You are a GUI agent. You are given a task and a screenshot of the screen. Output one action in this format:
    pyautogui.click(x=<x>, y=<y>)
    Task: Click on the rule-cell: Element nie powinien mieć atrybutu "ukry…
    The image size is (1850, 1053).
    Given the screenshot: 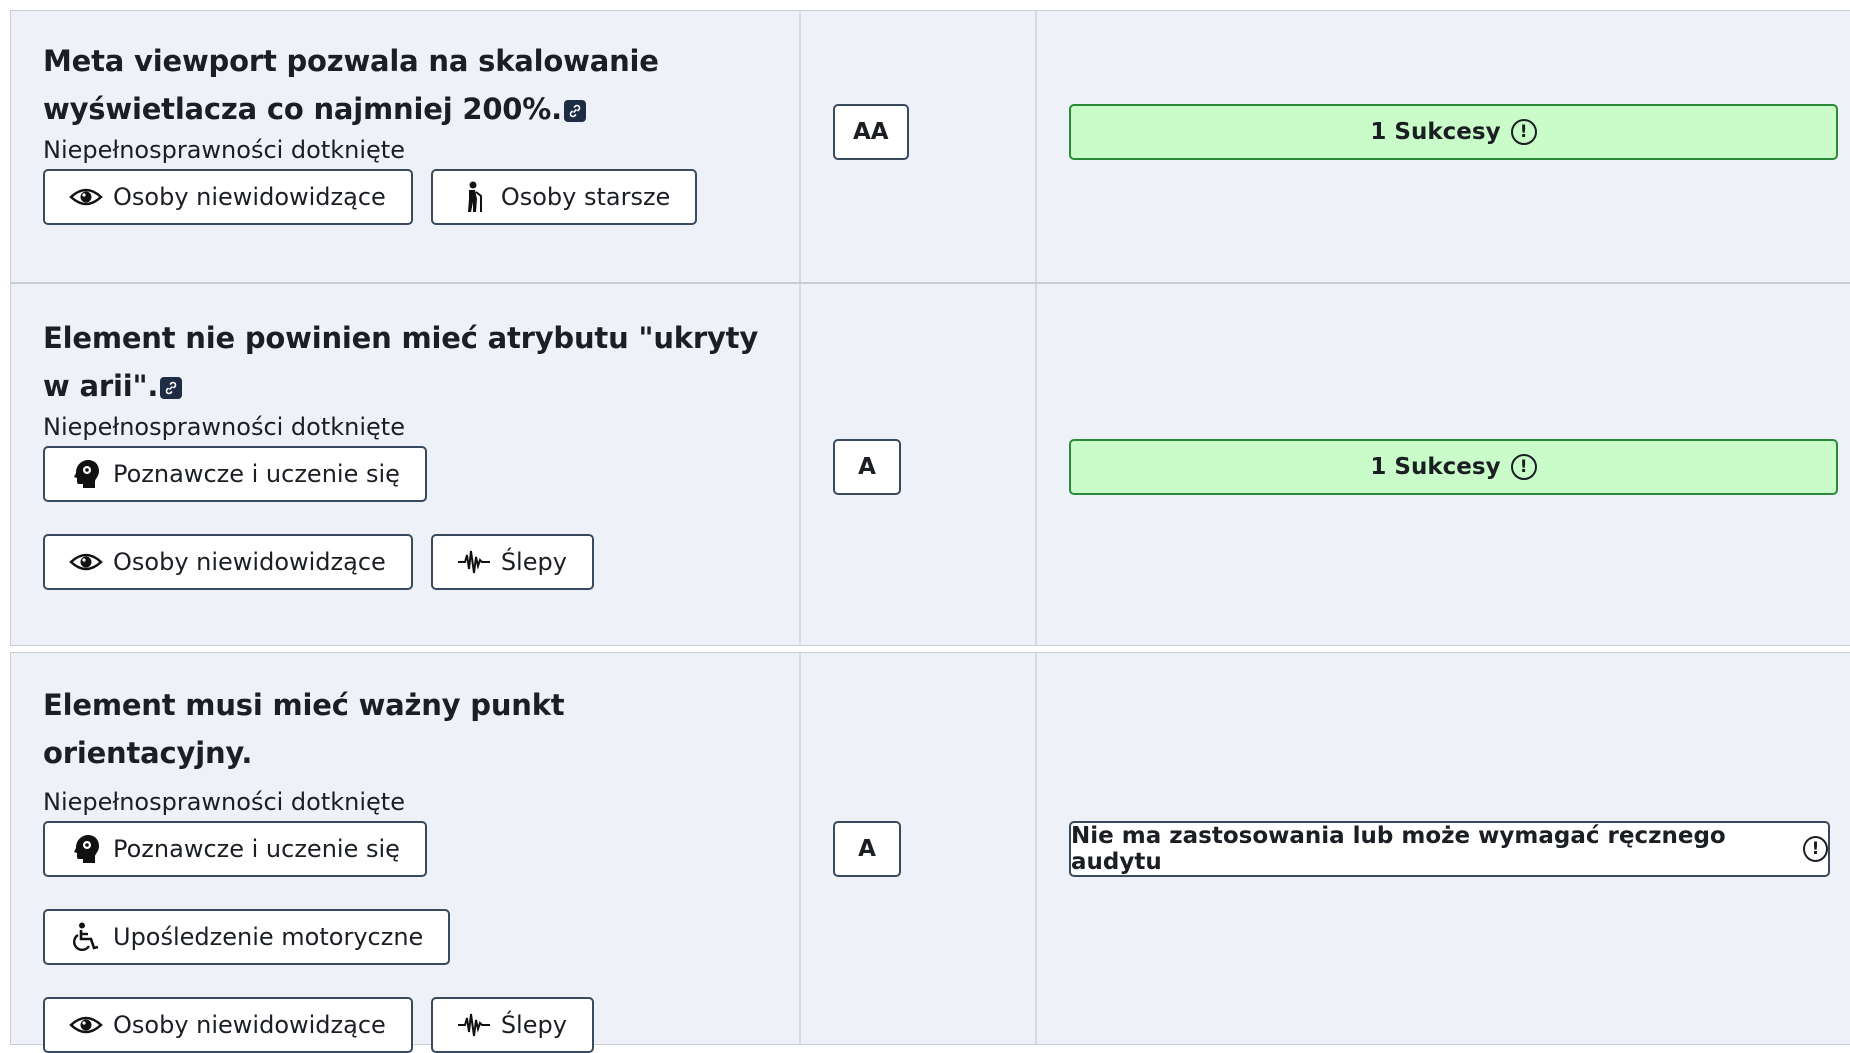 What is the action you would take?
    pyautogui.click(x=406, y=464)
    